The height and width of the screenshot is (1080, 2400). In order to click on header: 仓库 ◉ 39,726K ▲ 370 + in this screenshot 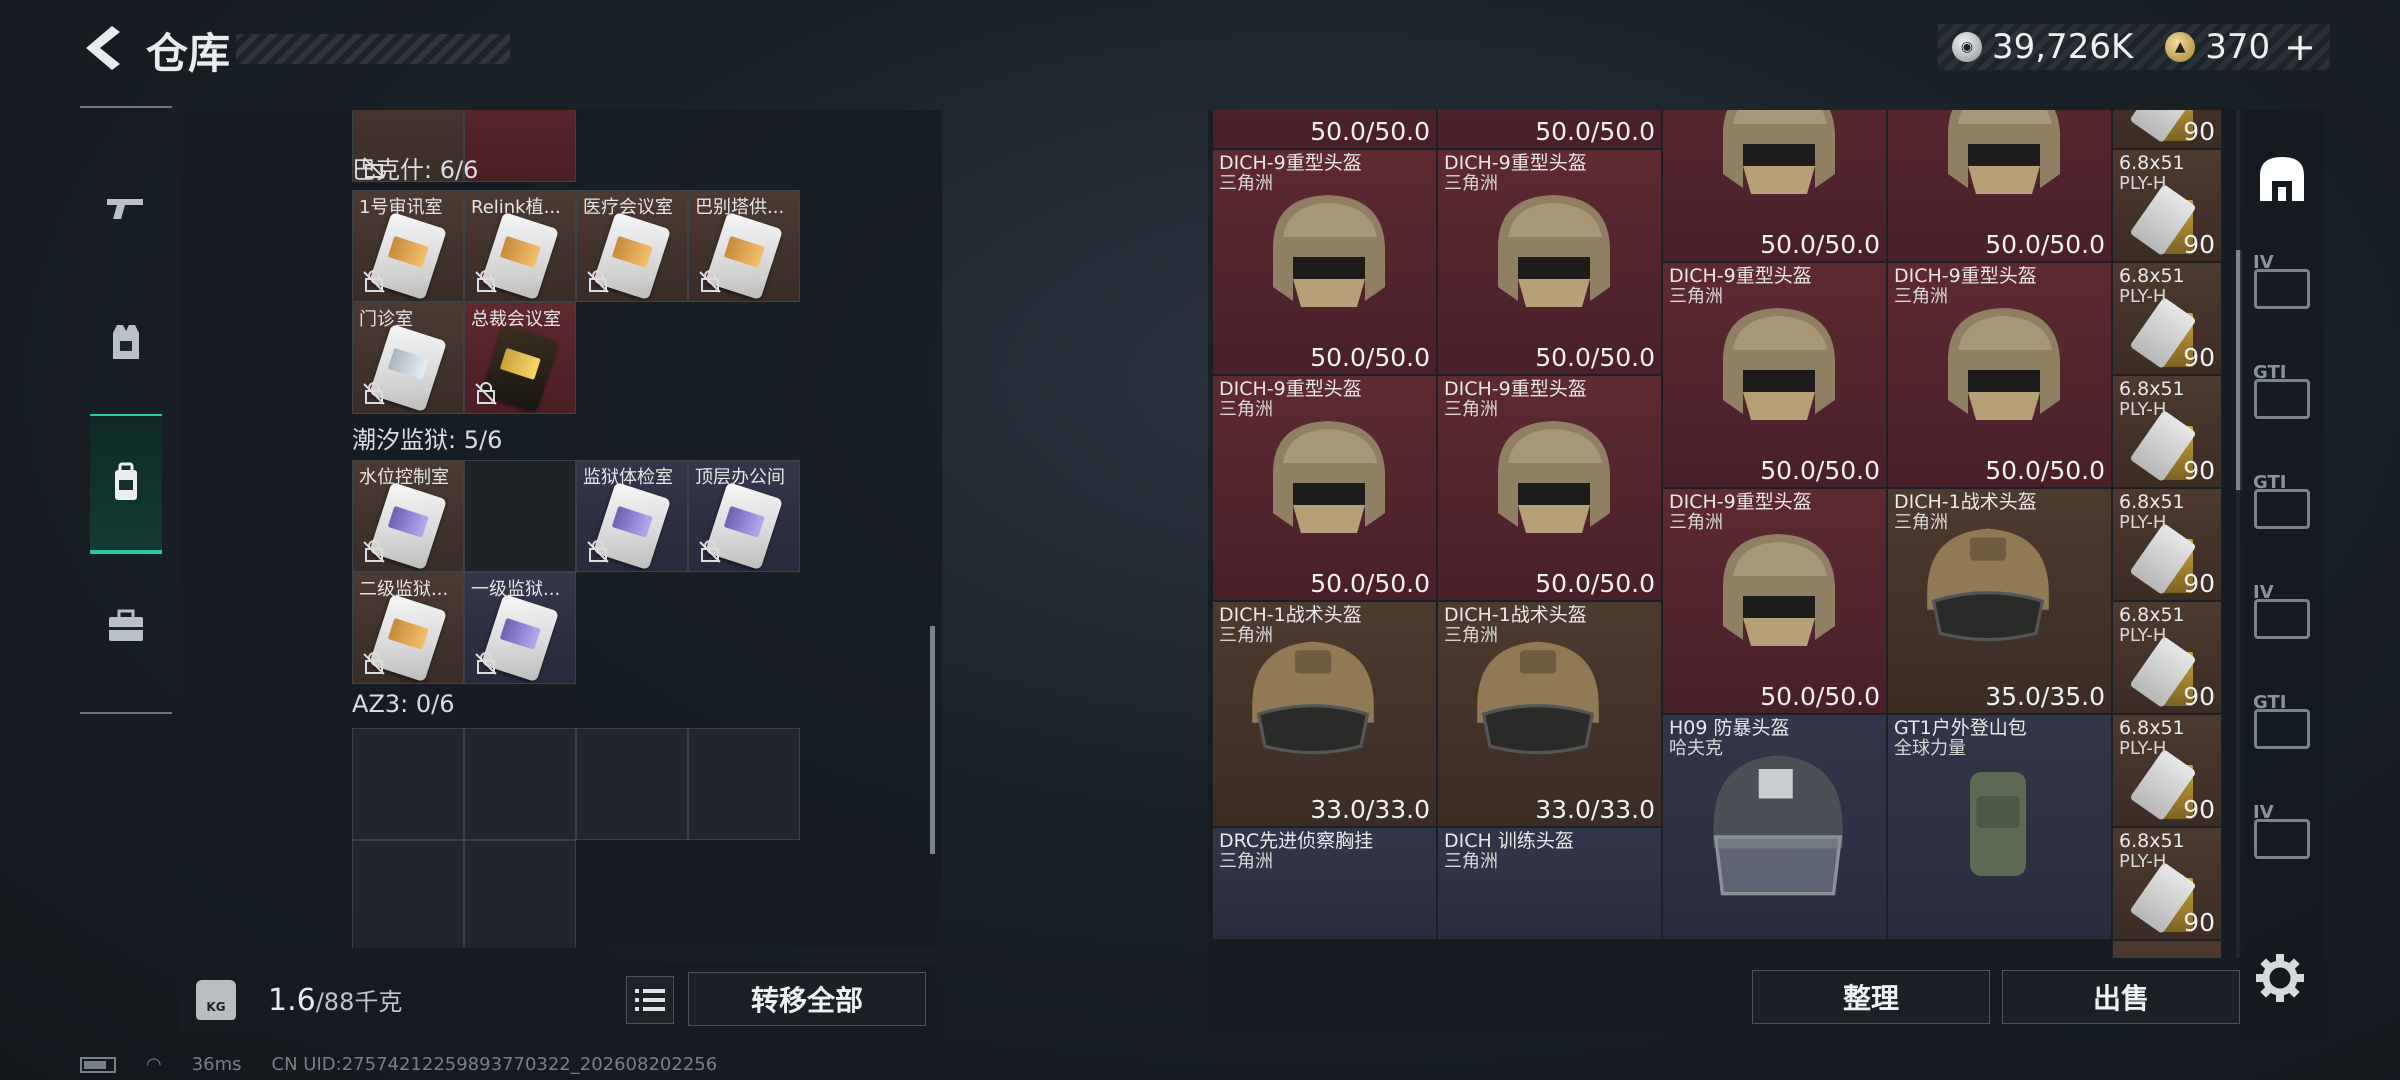, I will do `click(1200, 50)`.